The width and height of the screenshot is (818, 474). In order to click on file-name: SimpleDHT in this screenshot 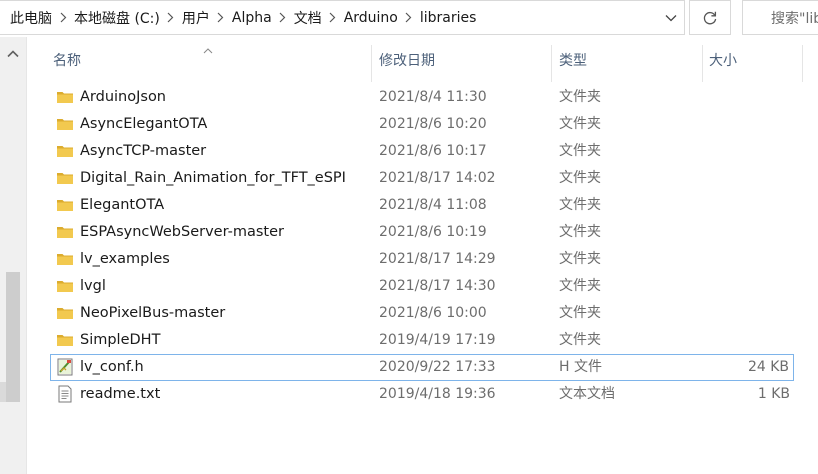, I will do `click(120, 340)`.